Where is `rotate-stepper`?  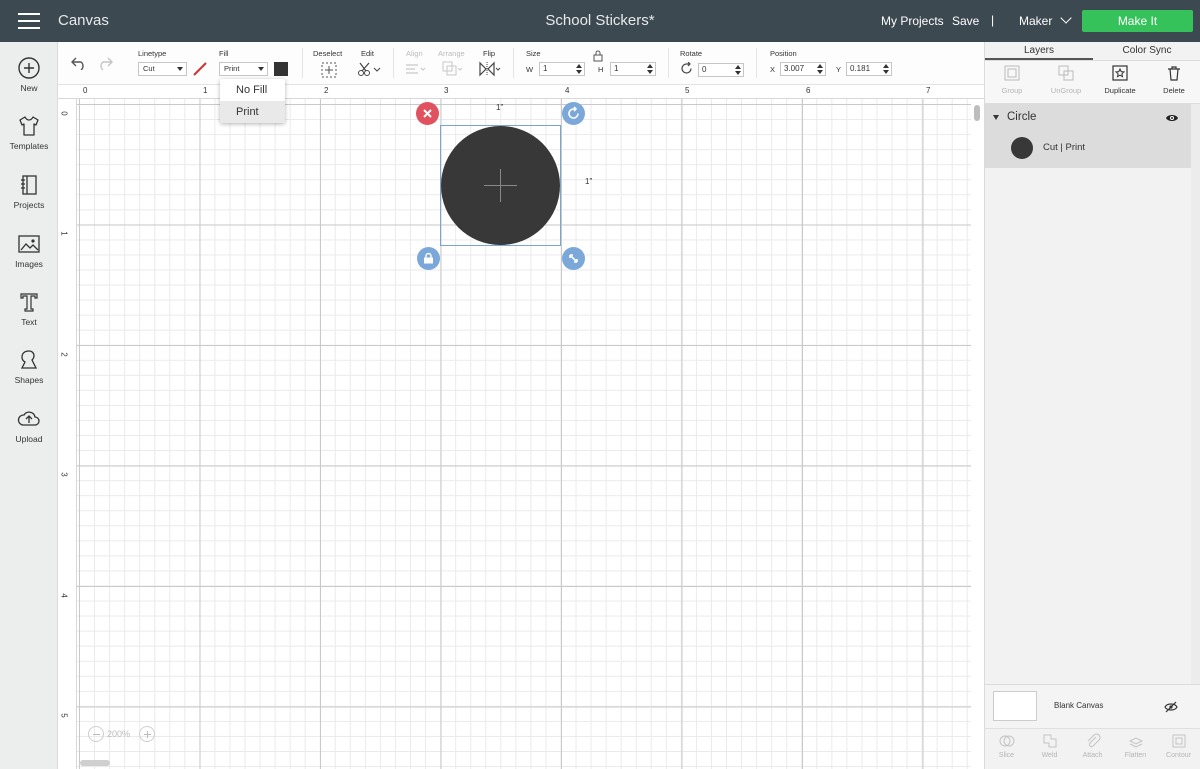
rotate-stepper is located at coordinates (738, 70).